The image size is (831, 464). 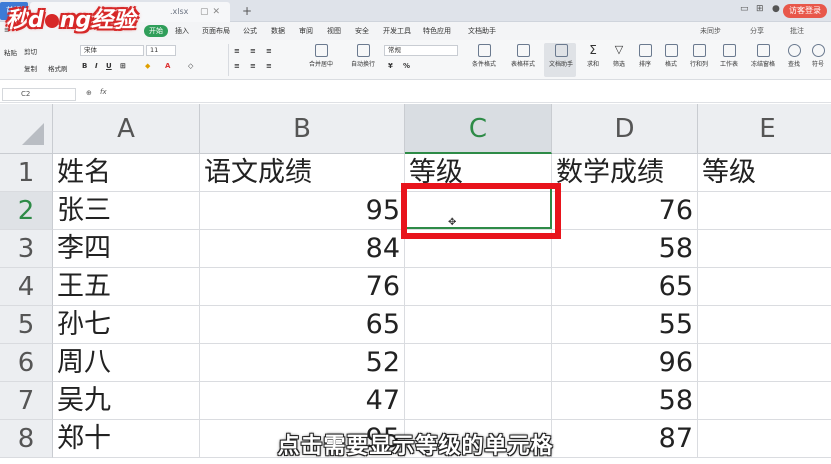 What do you see at coordinates (253, 66) in the screenshot?
I see `align-center-icon: ≡` at bounding box center [253, 66].